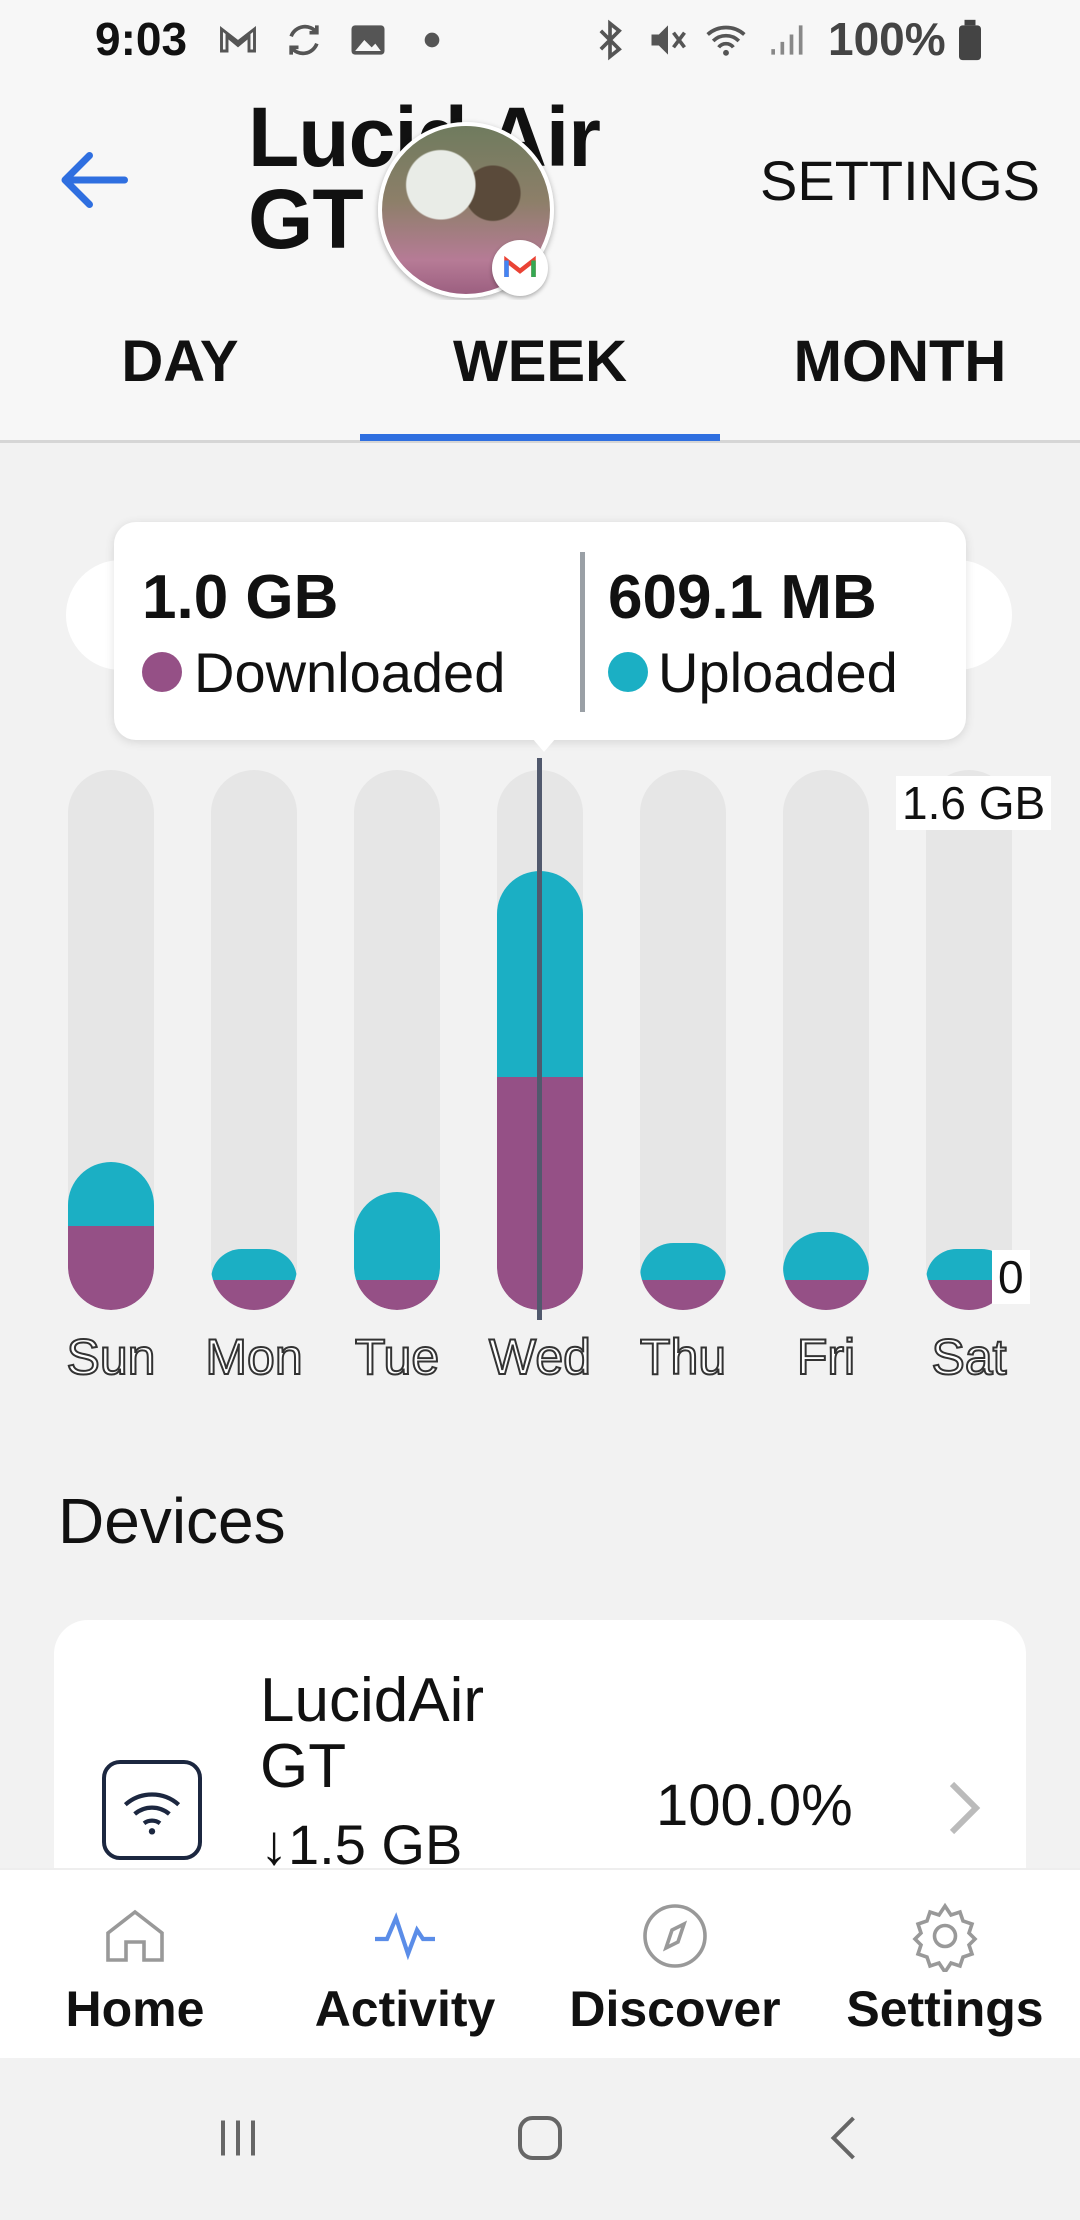 Image resolution: width=1080 pixels, height=2220 pixels. I want to click on tab-week: WEEK, so click(540, 361).